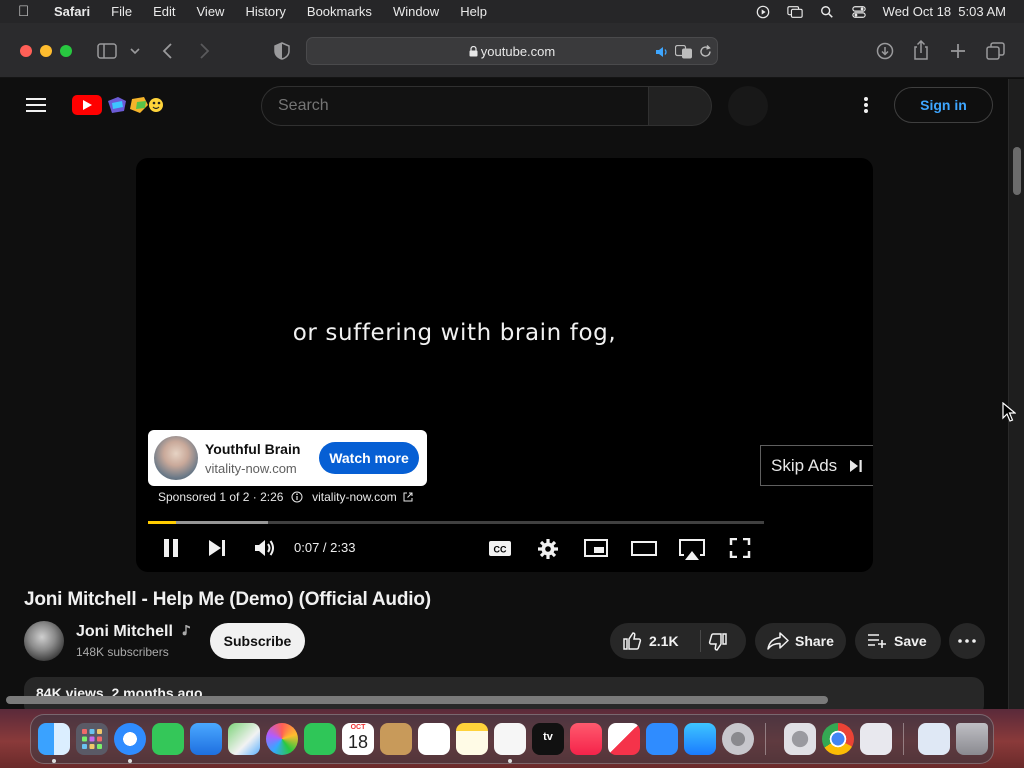 Image resolution: width=1024 pixels, height=768 pixels. I want to click on reload-icon, so click(705, 51).